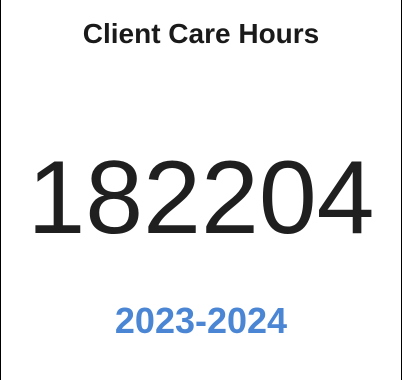 This screenshot has height=380, width=402. What do you see at coordinates (201, 33) in the screenshot?
I see `card-title: Client Care Hours` at bounding box center [201, 33].